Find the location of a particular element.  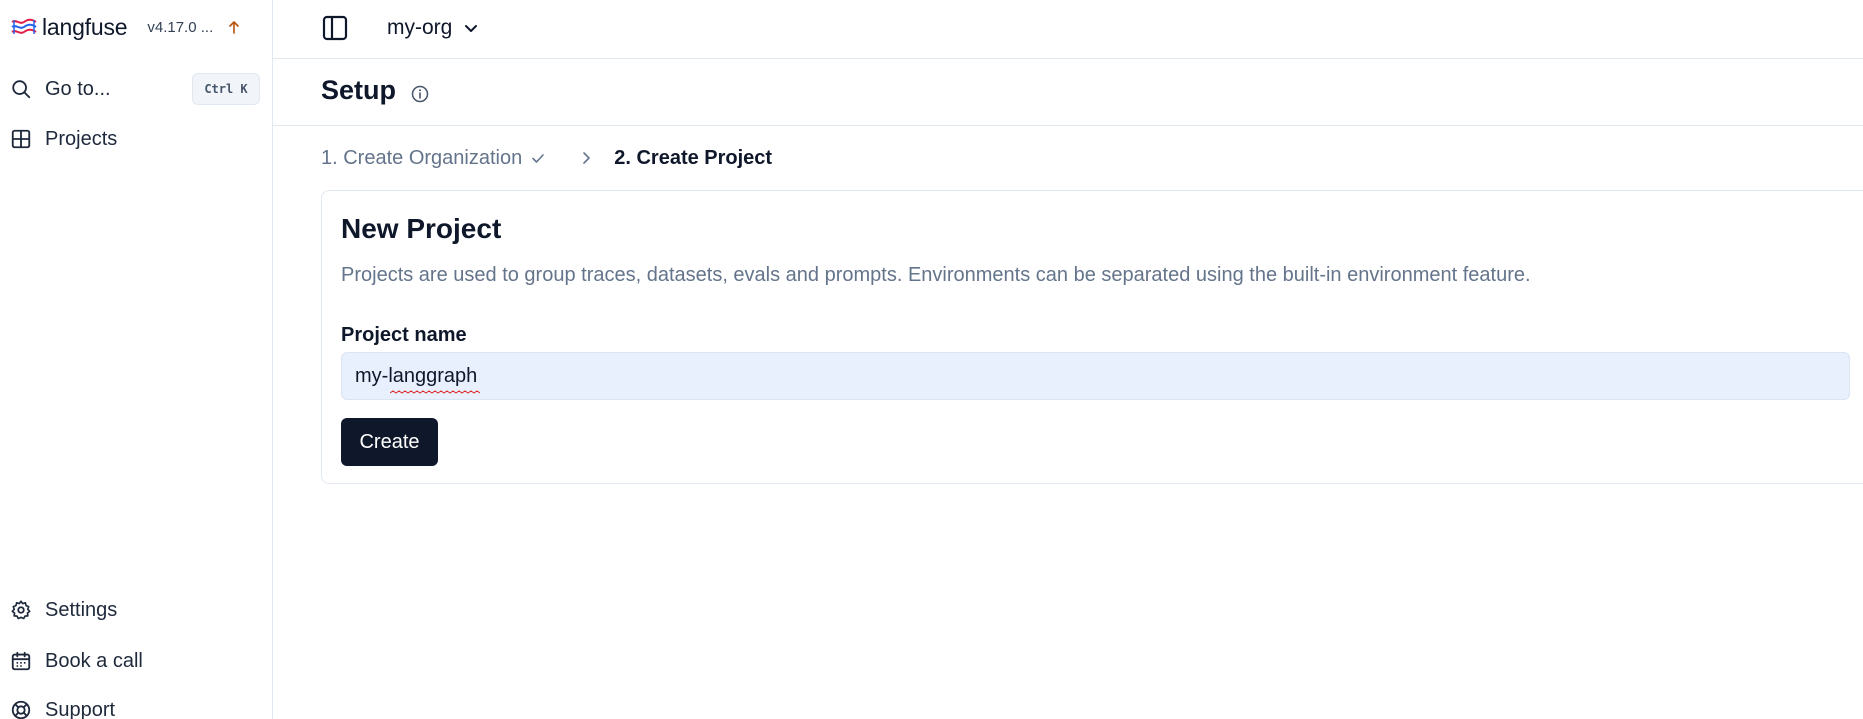

check-icon is located at coordinates (538, 158).